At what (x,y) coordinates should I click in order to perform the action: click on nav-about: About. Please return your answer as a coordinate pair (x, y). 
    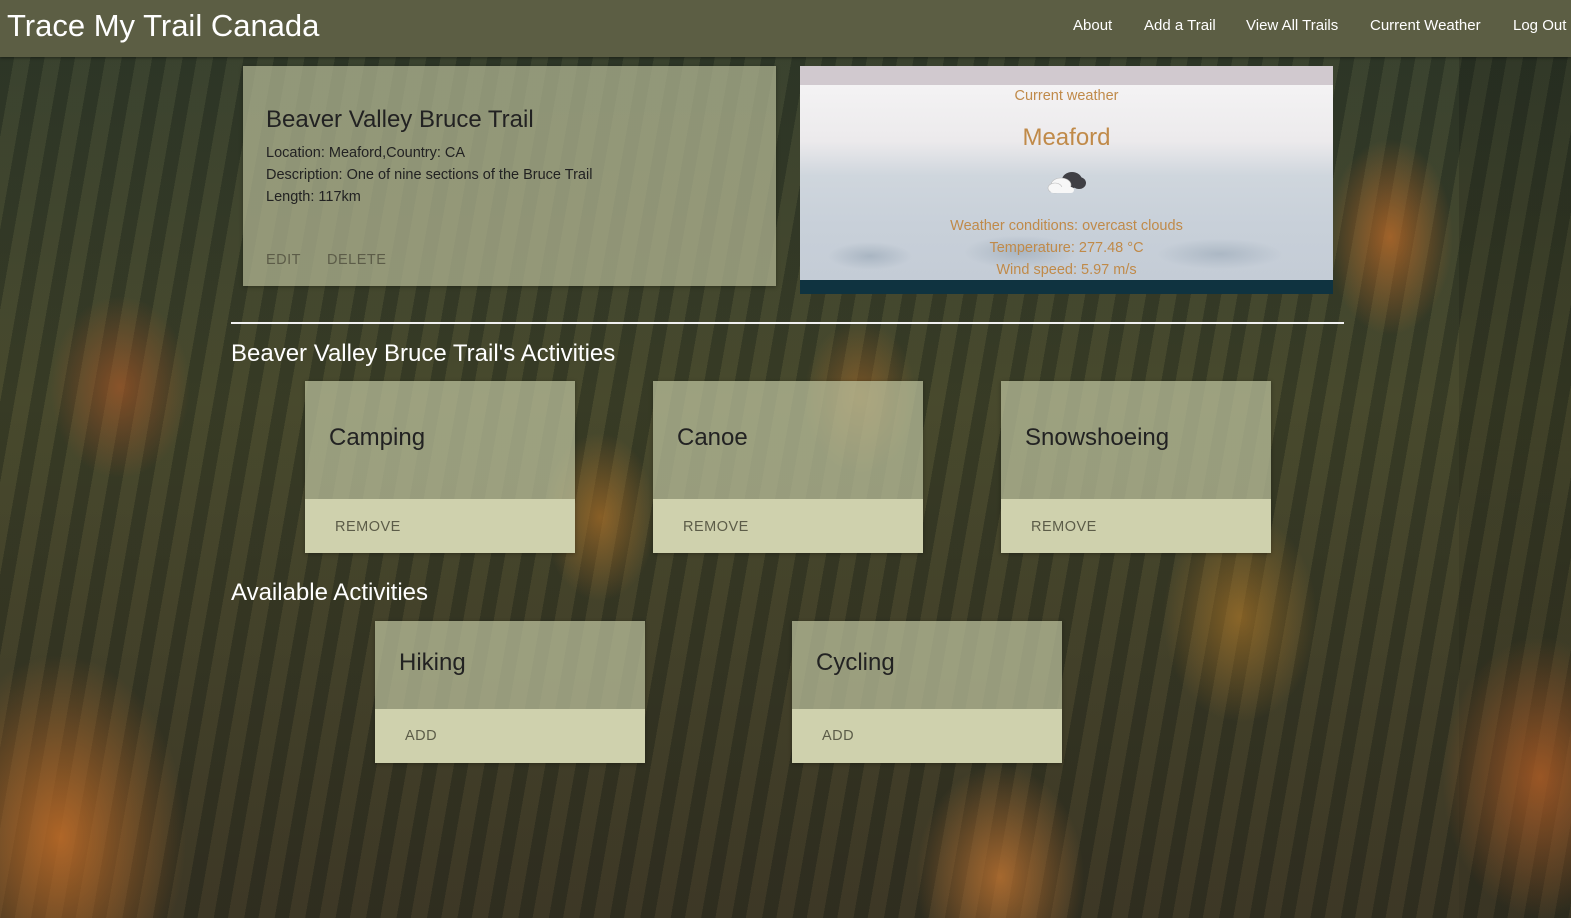
    Looking at the image, I should click on (1092, 25).